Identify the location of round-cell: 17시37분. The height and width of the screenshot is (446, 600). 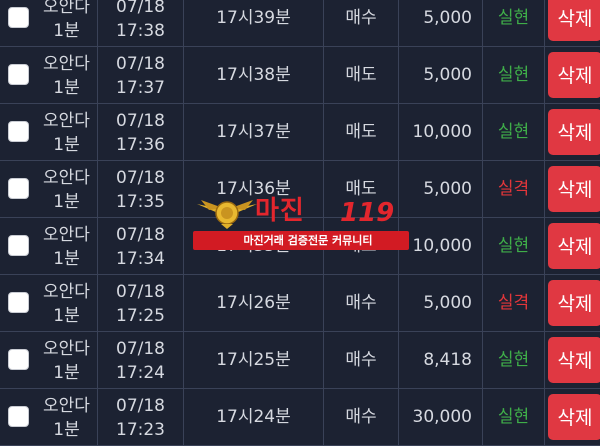
(254, 132).